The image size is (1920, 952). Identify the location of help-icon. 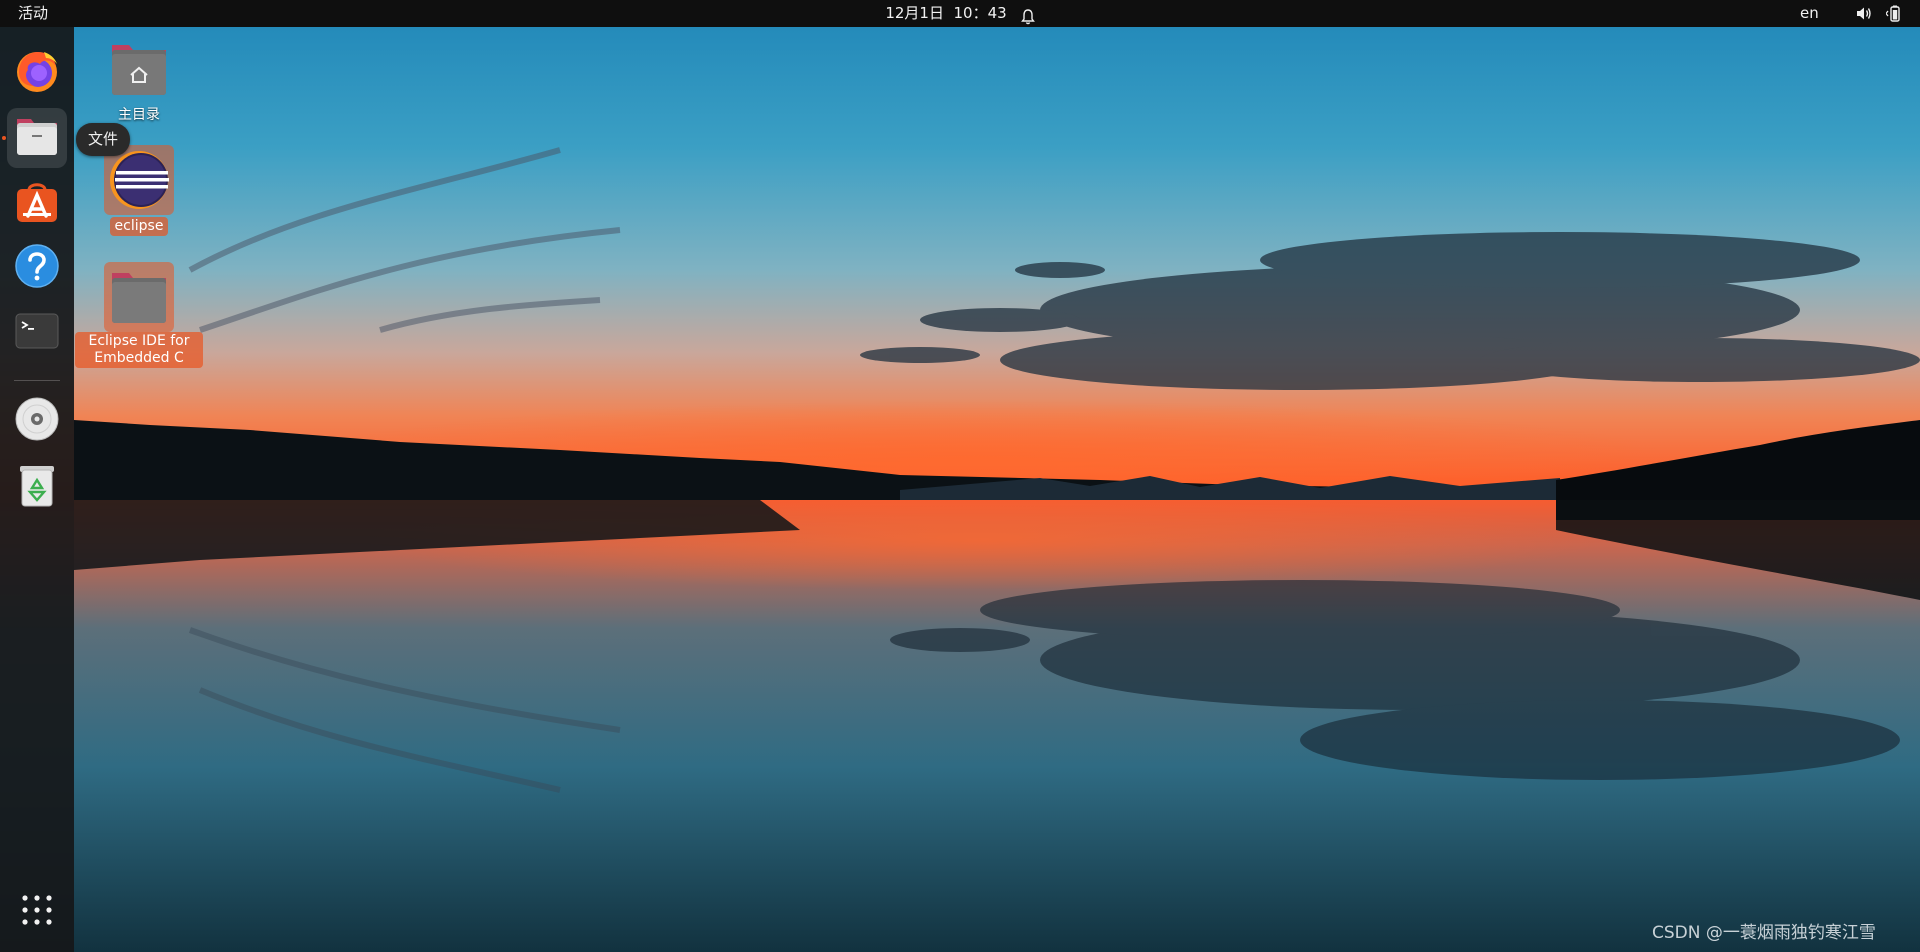
(37, 268).